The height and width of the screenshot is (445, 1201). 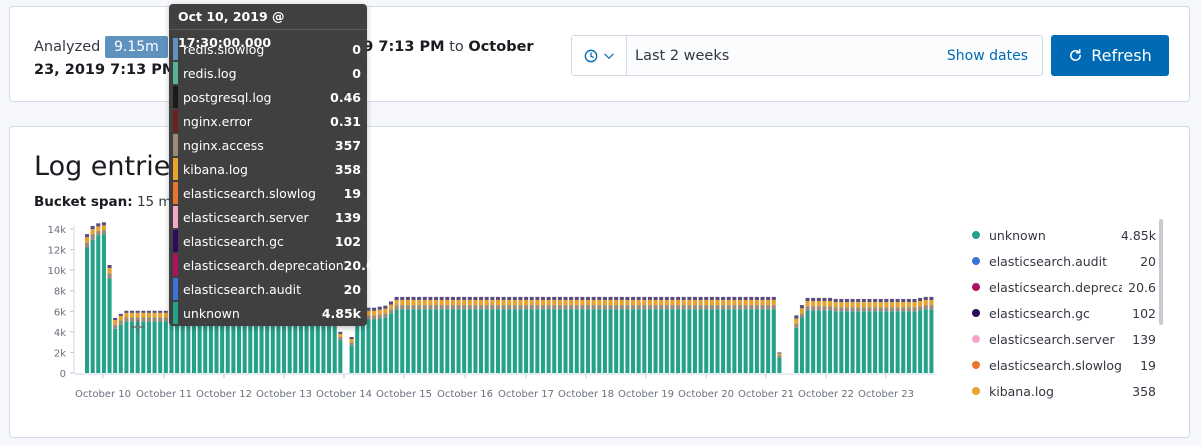 I want to click on legend-item: elasticsearch.depreca... 20.6, so click(x=1064, y=287).